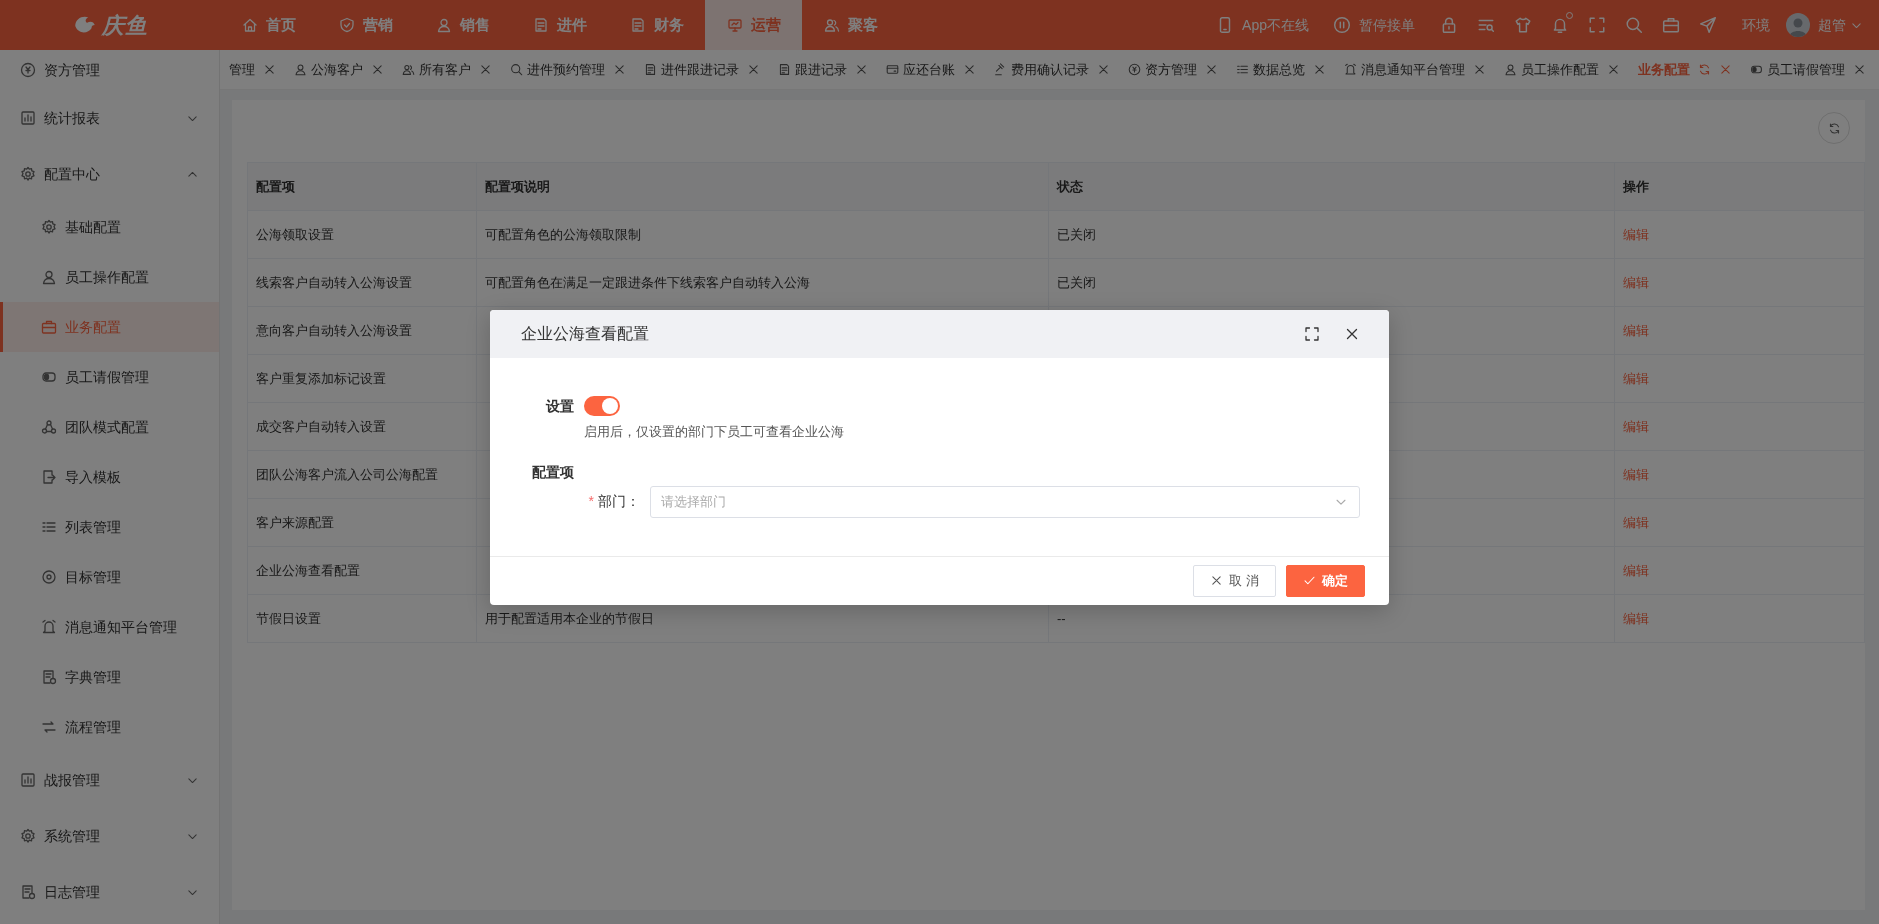 The height and width of the screenshot is (924, 1879). I want to click on table-cell: 客户重复添加标记设置, so click(362, 378).